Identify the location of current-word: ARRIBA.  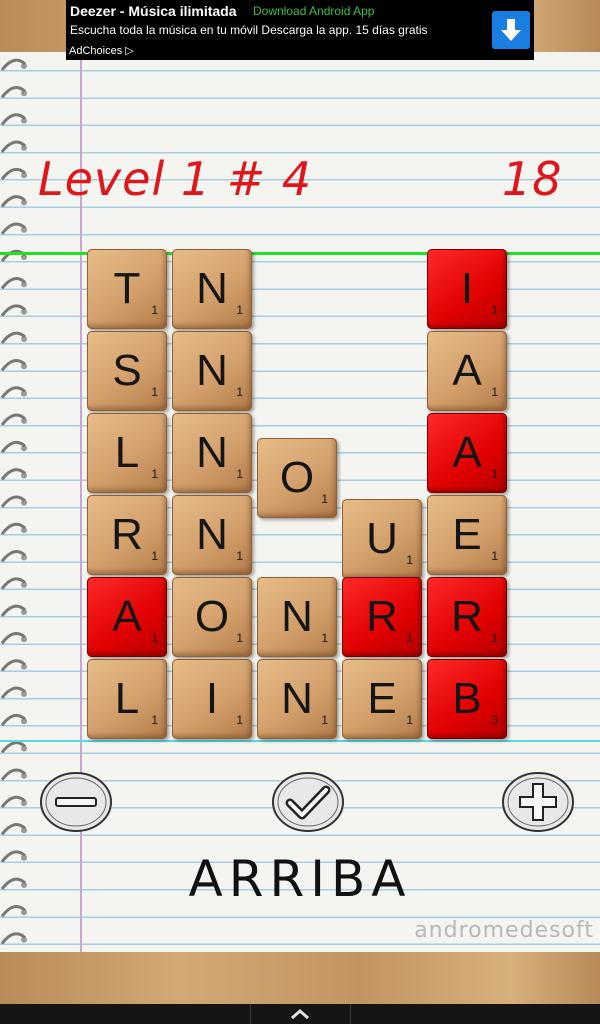
(300, 879).